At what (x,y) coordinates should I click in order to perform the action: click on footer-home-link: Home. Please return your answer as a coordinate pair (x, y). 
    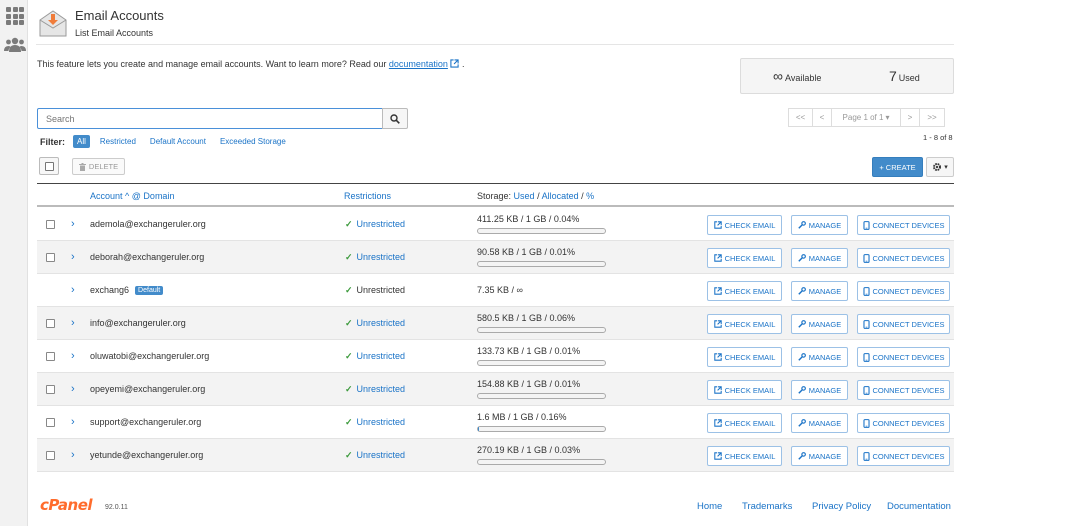
    Looking at the image, I should click on (709, 506).